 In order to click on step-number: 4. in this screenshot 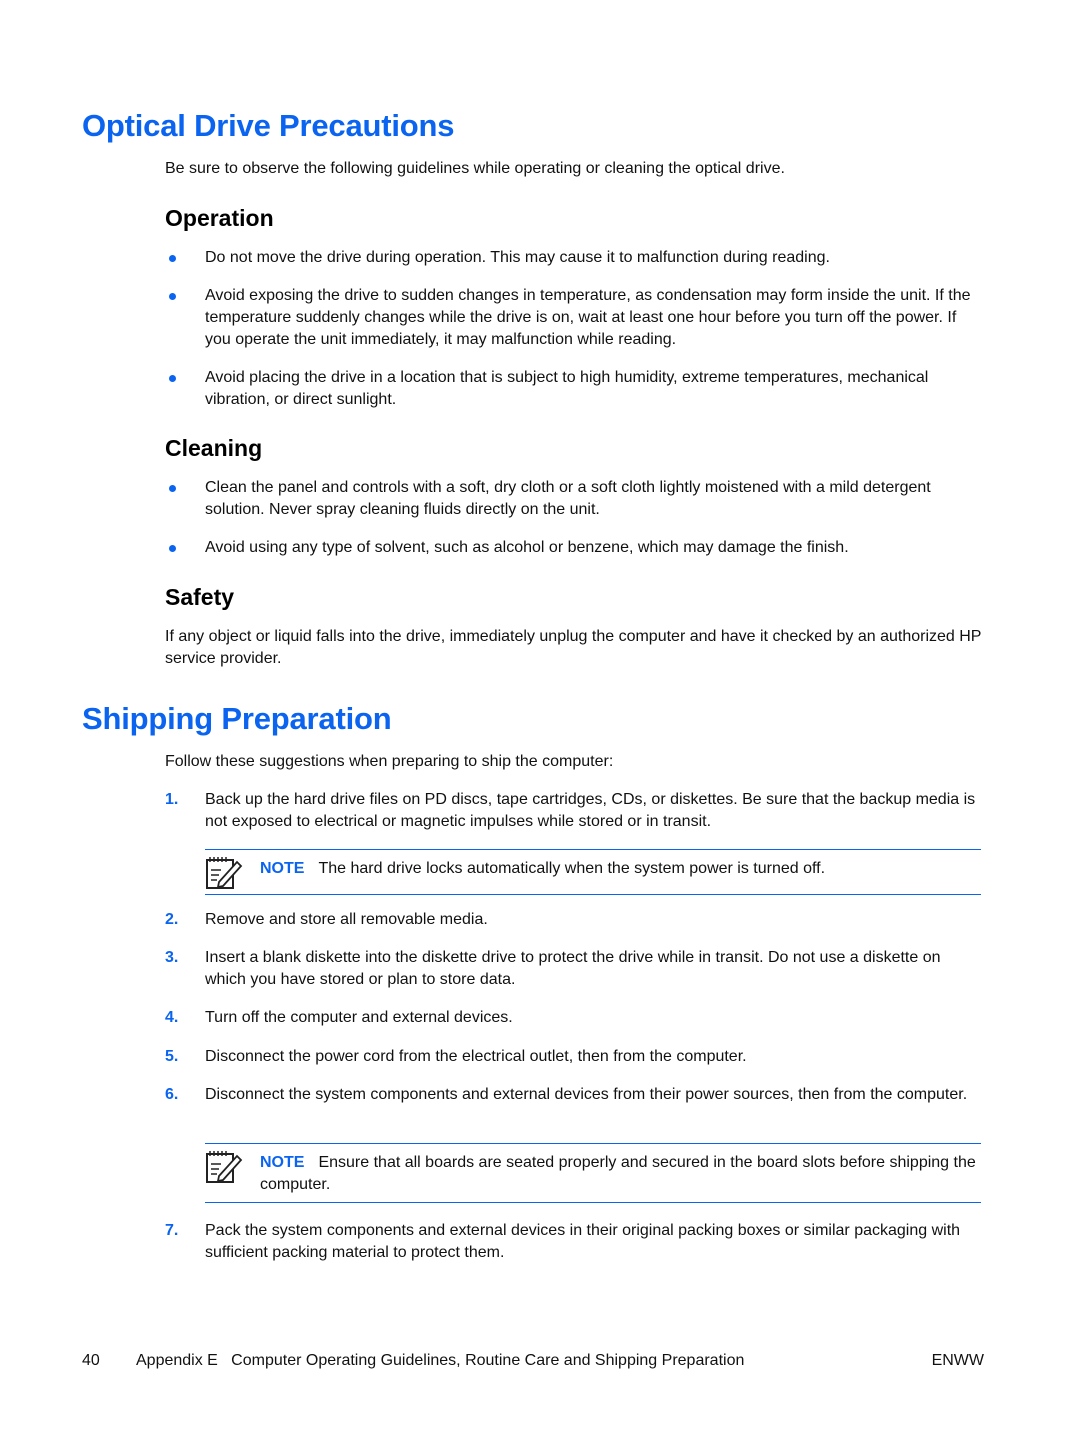, I will do `click(172, 1017)`.